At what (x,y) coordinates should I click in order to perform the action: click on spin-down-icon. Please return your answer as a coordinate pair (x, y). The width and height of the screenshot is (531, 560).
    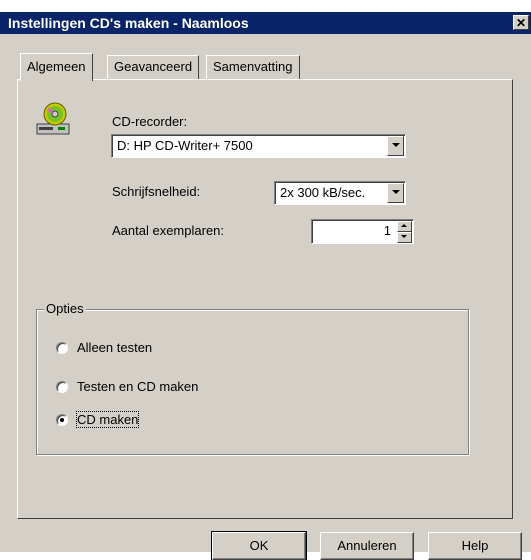
    Looking at the image, I should click on (404, 237).